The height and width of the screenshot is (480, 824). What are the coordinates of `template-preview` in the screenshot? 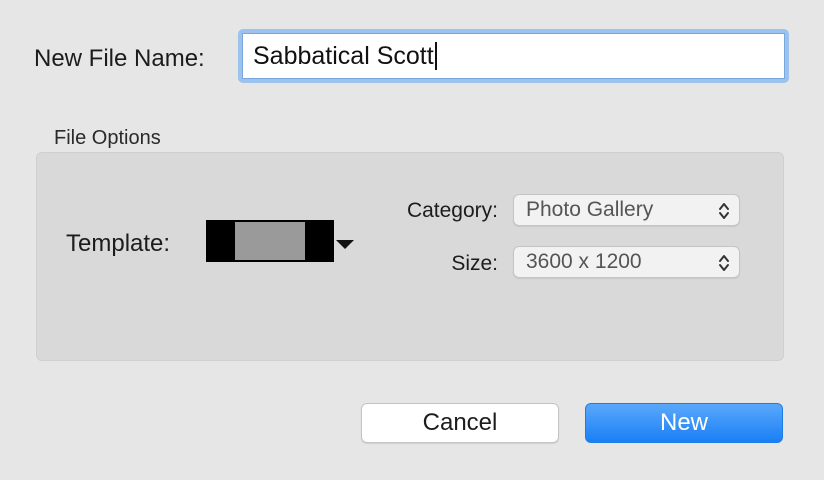 It's located at (270, 241).